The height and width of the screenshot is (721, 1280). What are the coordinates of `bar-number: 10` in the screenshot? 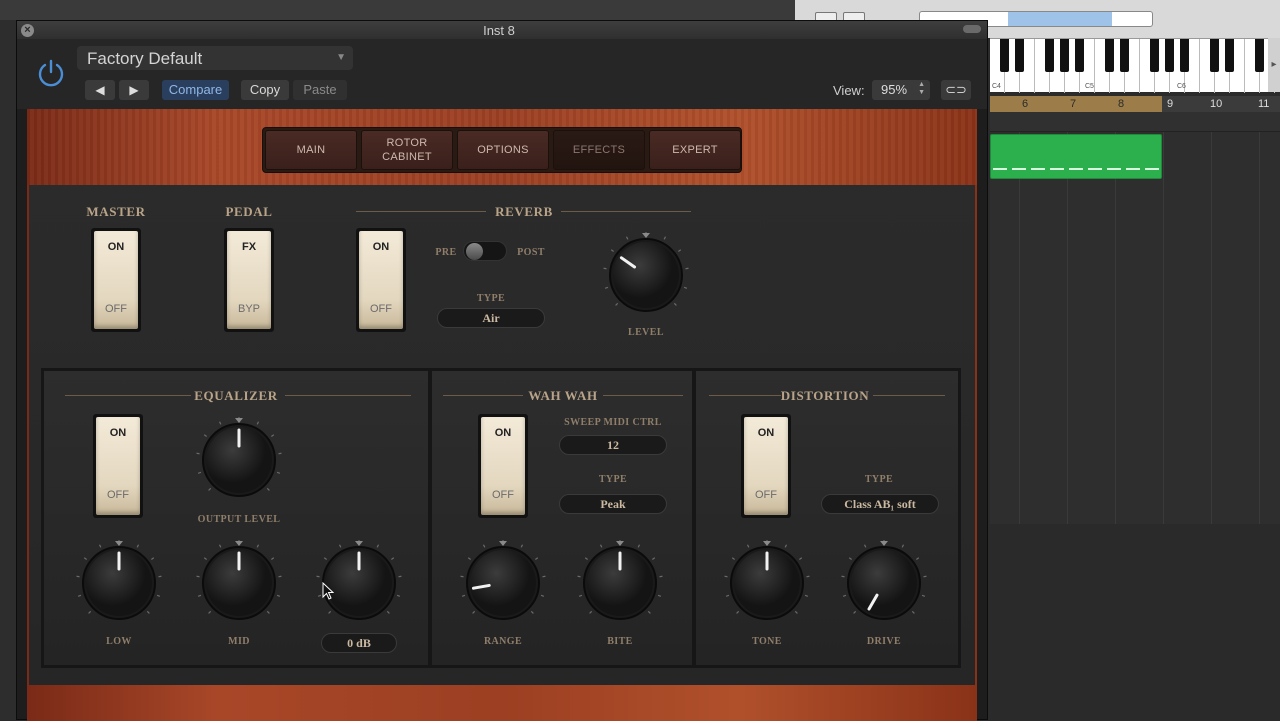 It's located at (1216, 104).